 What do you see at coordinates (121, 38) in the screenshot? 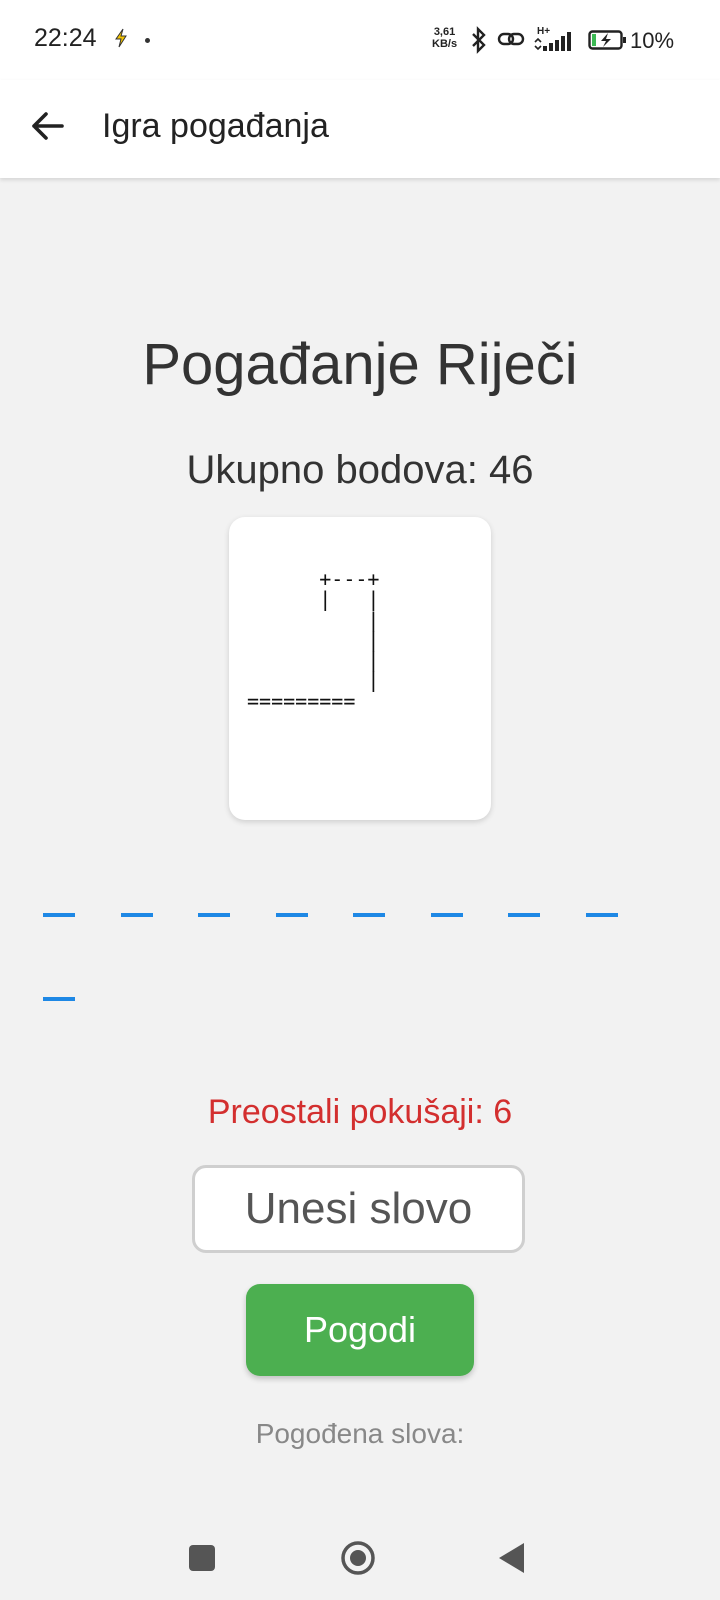
I see `flash-icon` at bounding box center [121, 38].